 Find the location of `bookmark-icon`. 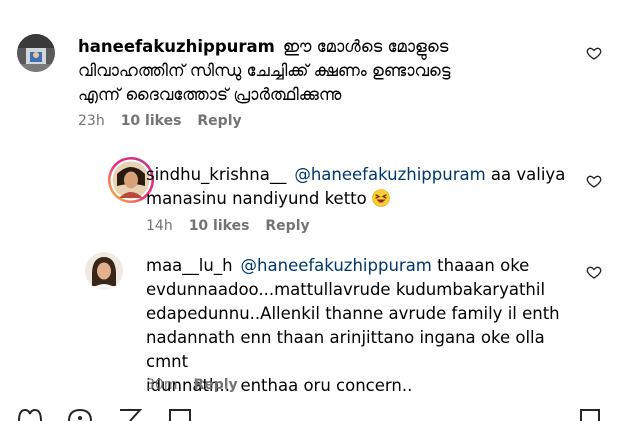

bookmark-icon is located at coordinates (590, 414).